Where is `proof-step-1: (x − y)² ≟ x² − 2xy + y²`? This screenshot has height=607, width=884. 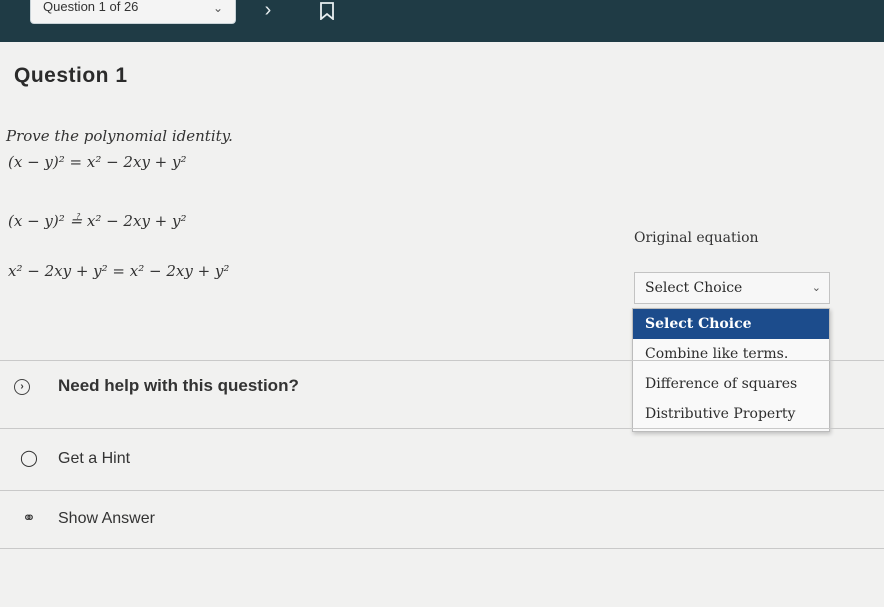
proof-step-1: (x − y)² ≟ x² − 2xy + y² is located at coordinates (97, 221).